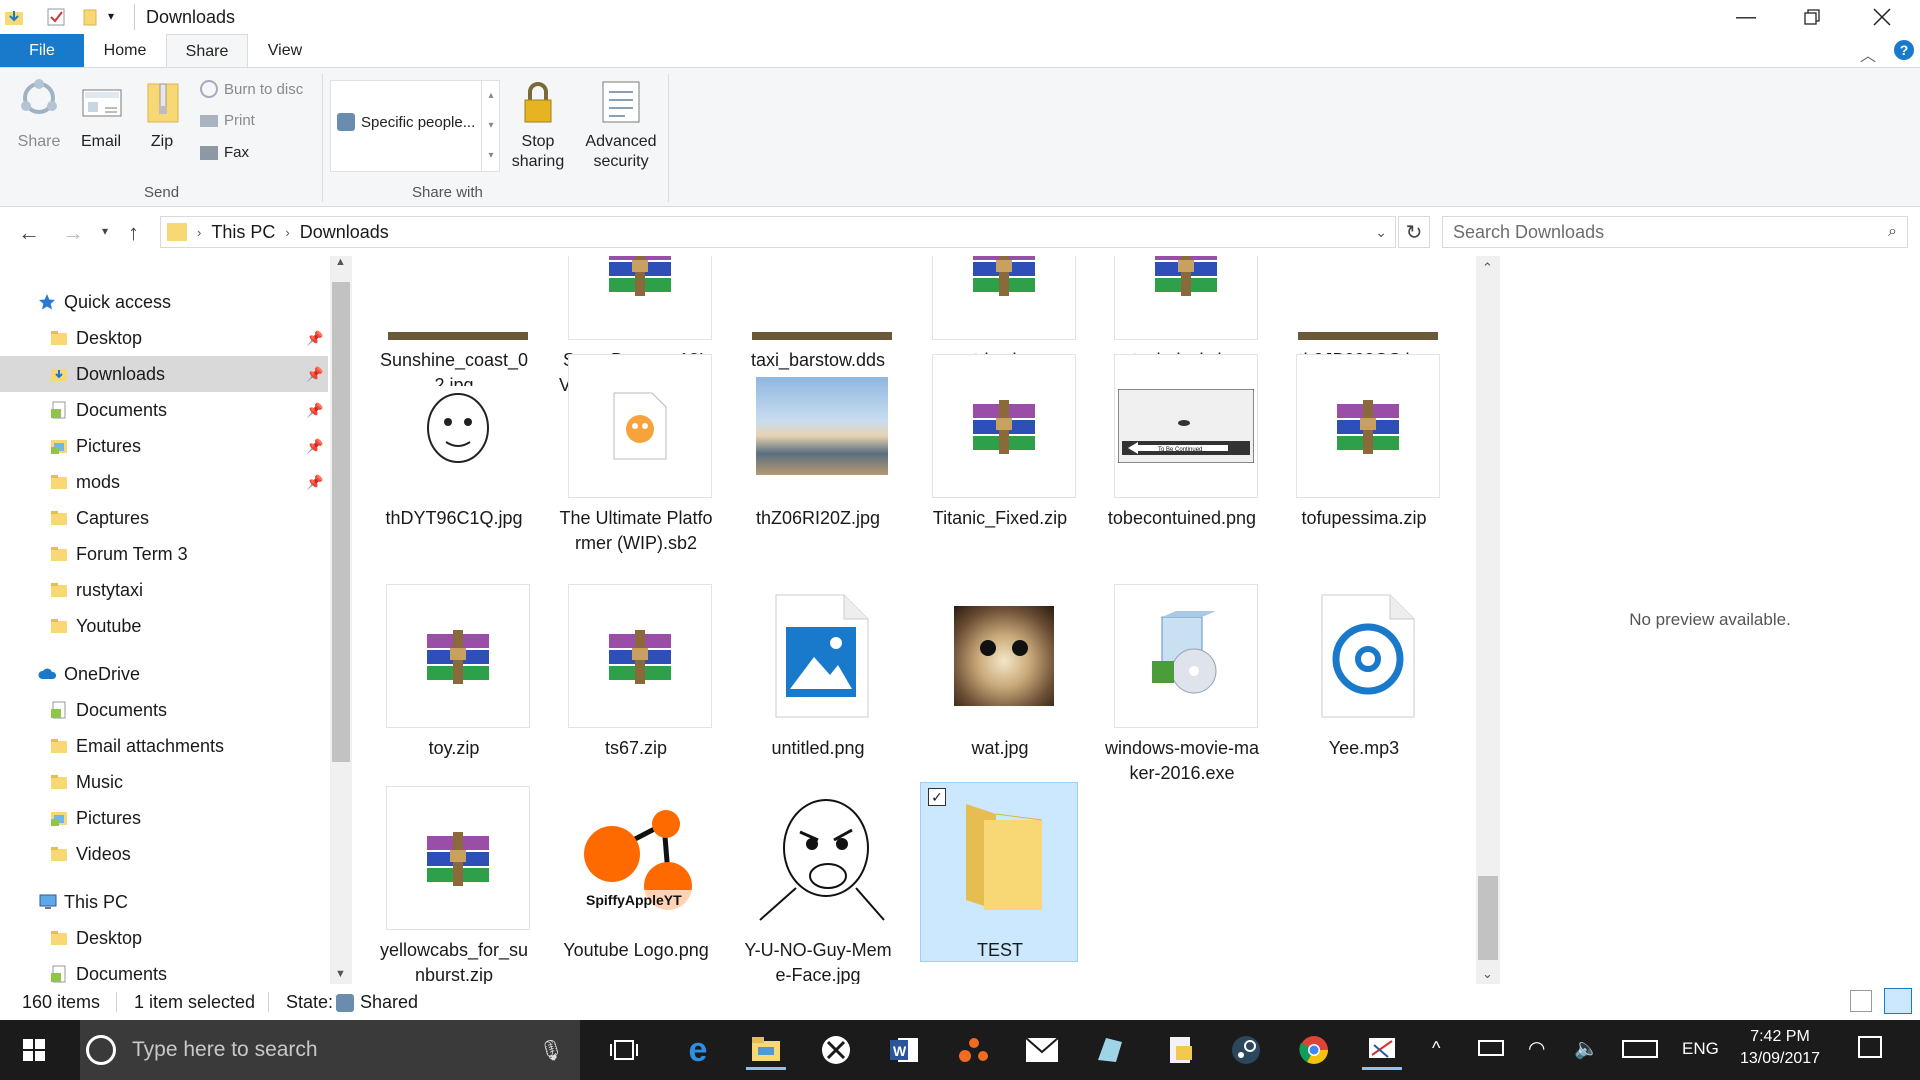  I want to click on share-button: Share, so click(39, 115).